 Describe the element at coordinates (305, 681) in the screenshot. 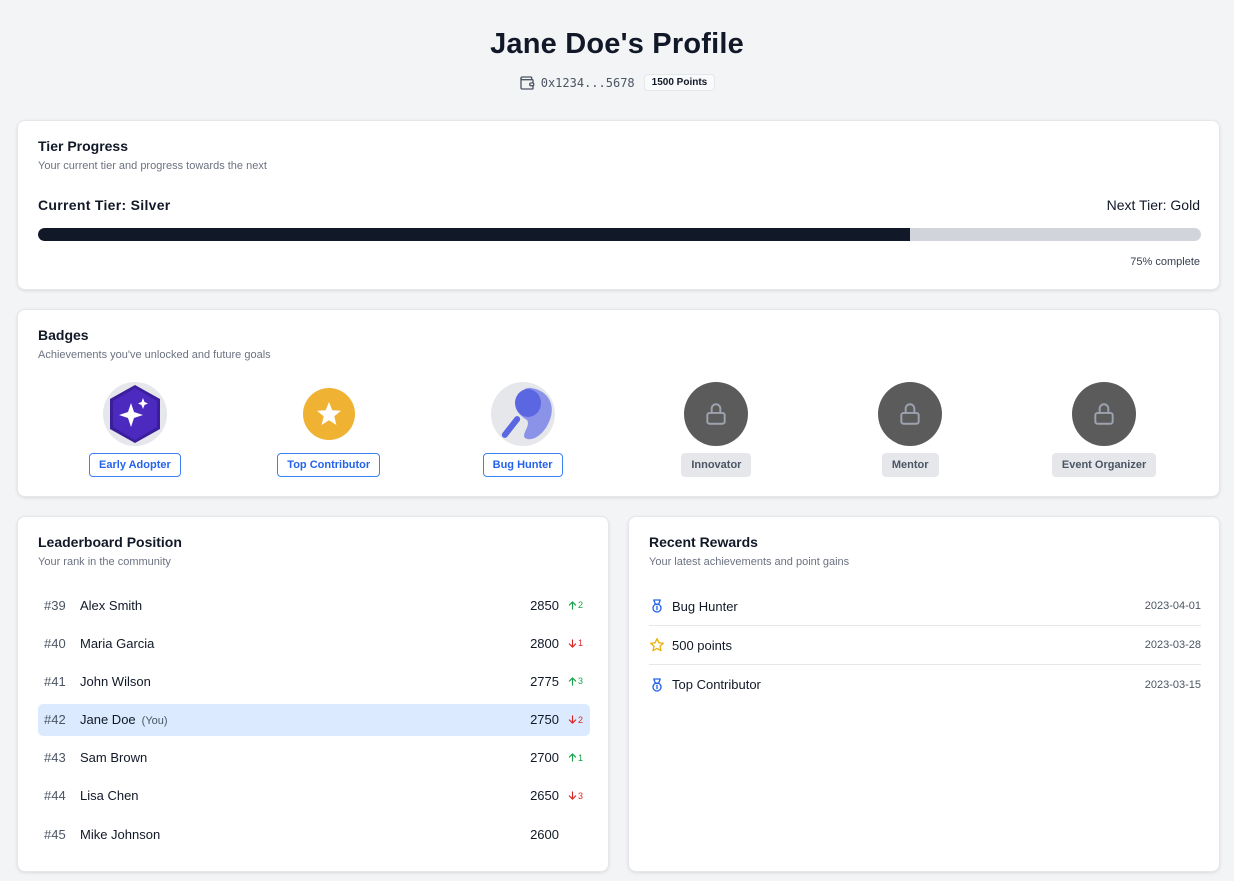

I see `leaderboard-name: John Wilson` at that location.